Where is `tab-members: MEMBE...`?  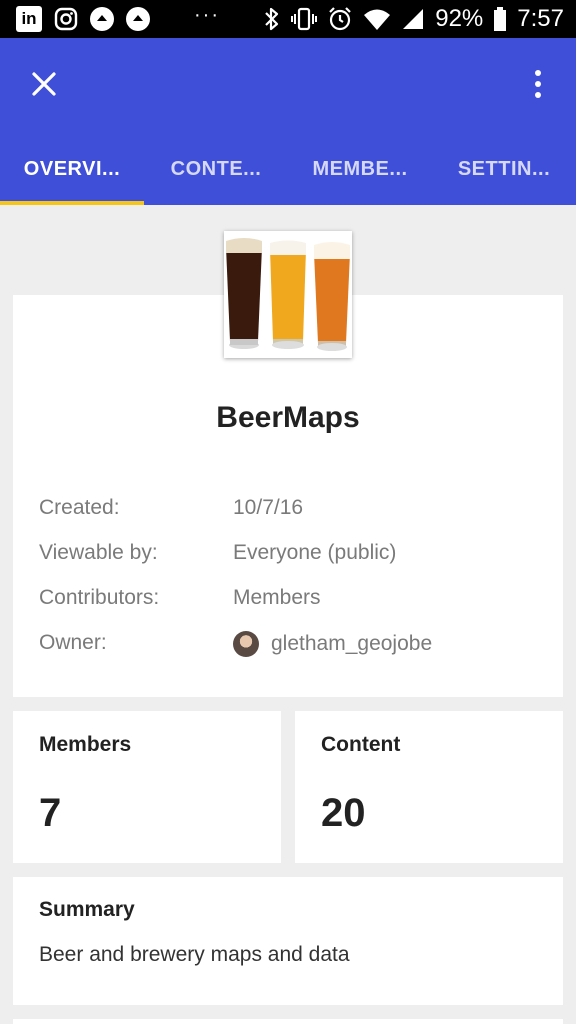
tab-members: MEMBE... is located at coordinates (360, 169).